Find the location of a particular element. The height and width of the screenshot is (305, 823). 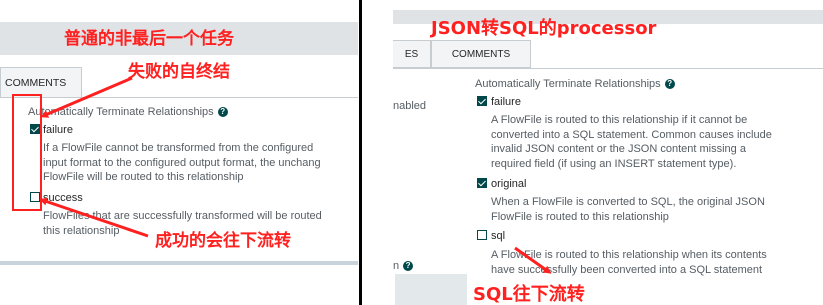

arrow-to-sql-relationship is located at coordinates (533, 260).